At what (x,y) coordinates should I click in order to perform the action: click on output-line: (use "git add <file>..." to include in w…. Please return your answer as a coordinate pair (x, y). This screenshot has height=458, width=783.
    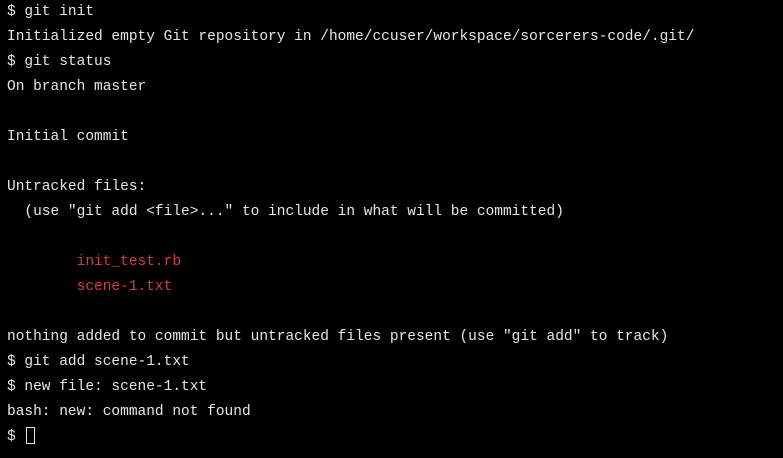
    Looking at the image, I should click on (285, 212).